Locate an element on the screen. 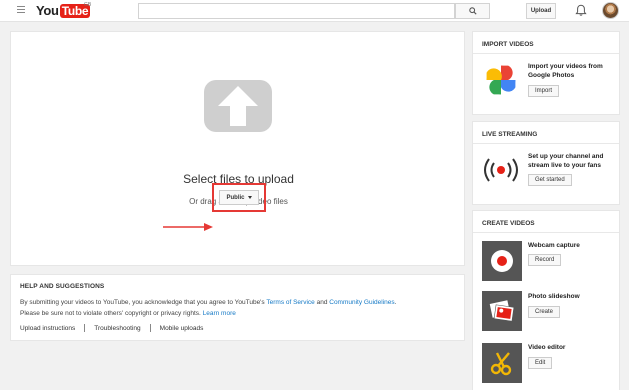 The width and height of the screenshot is (629, 390). photo-slideshow-thumbnail is located at coordinates (502, 311).